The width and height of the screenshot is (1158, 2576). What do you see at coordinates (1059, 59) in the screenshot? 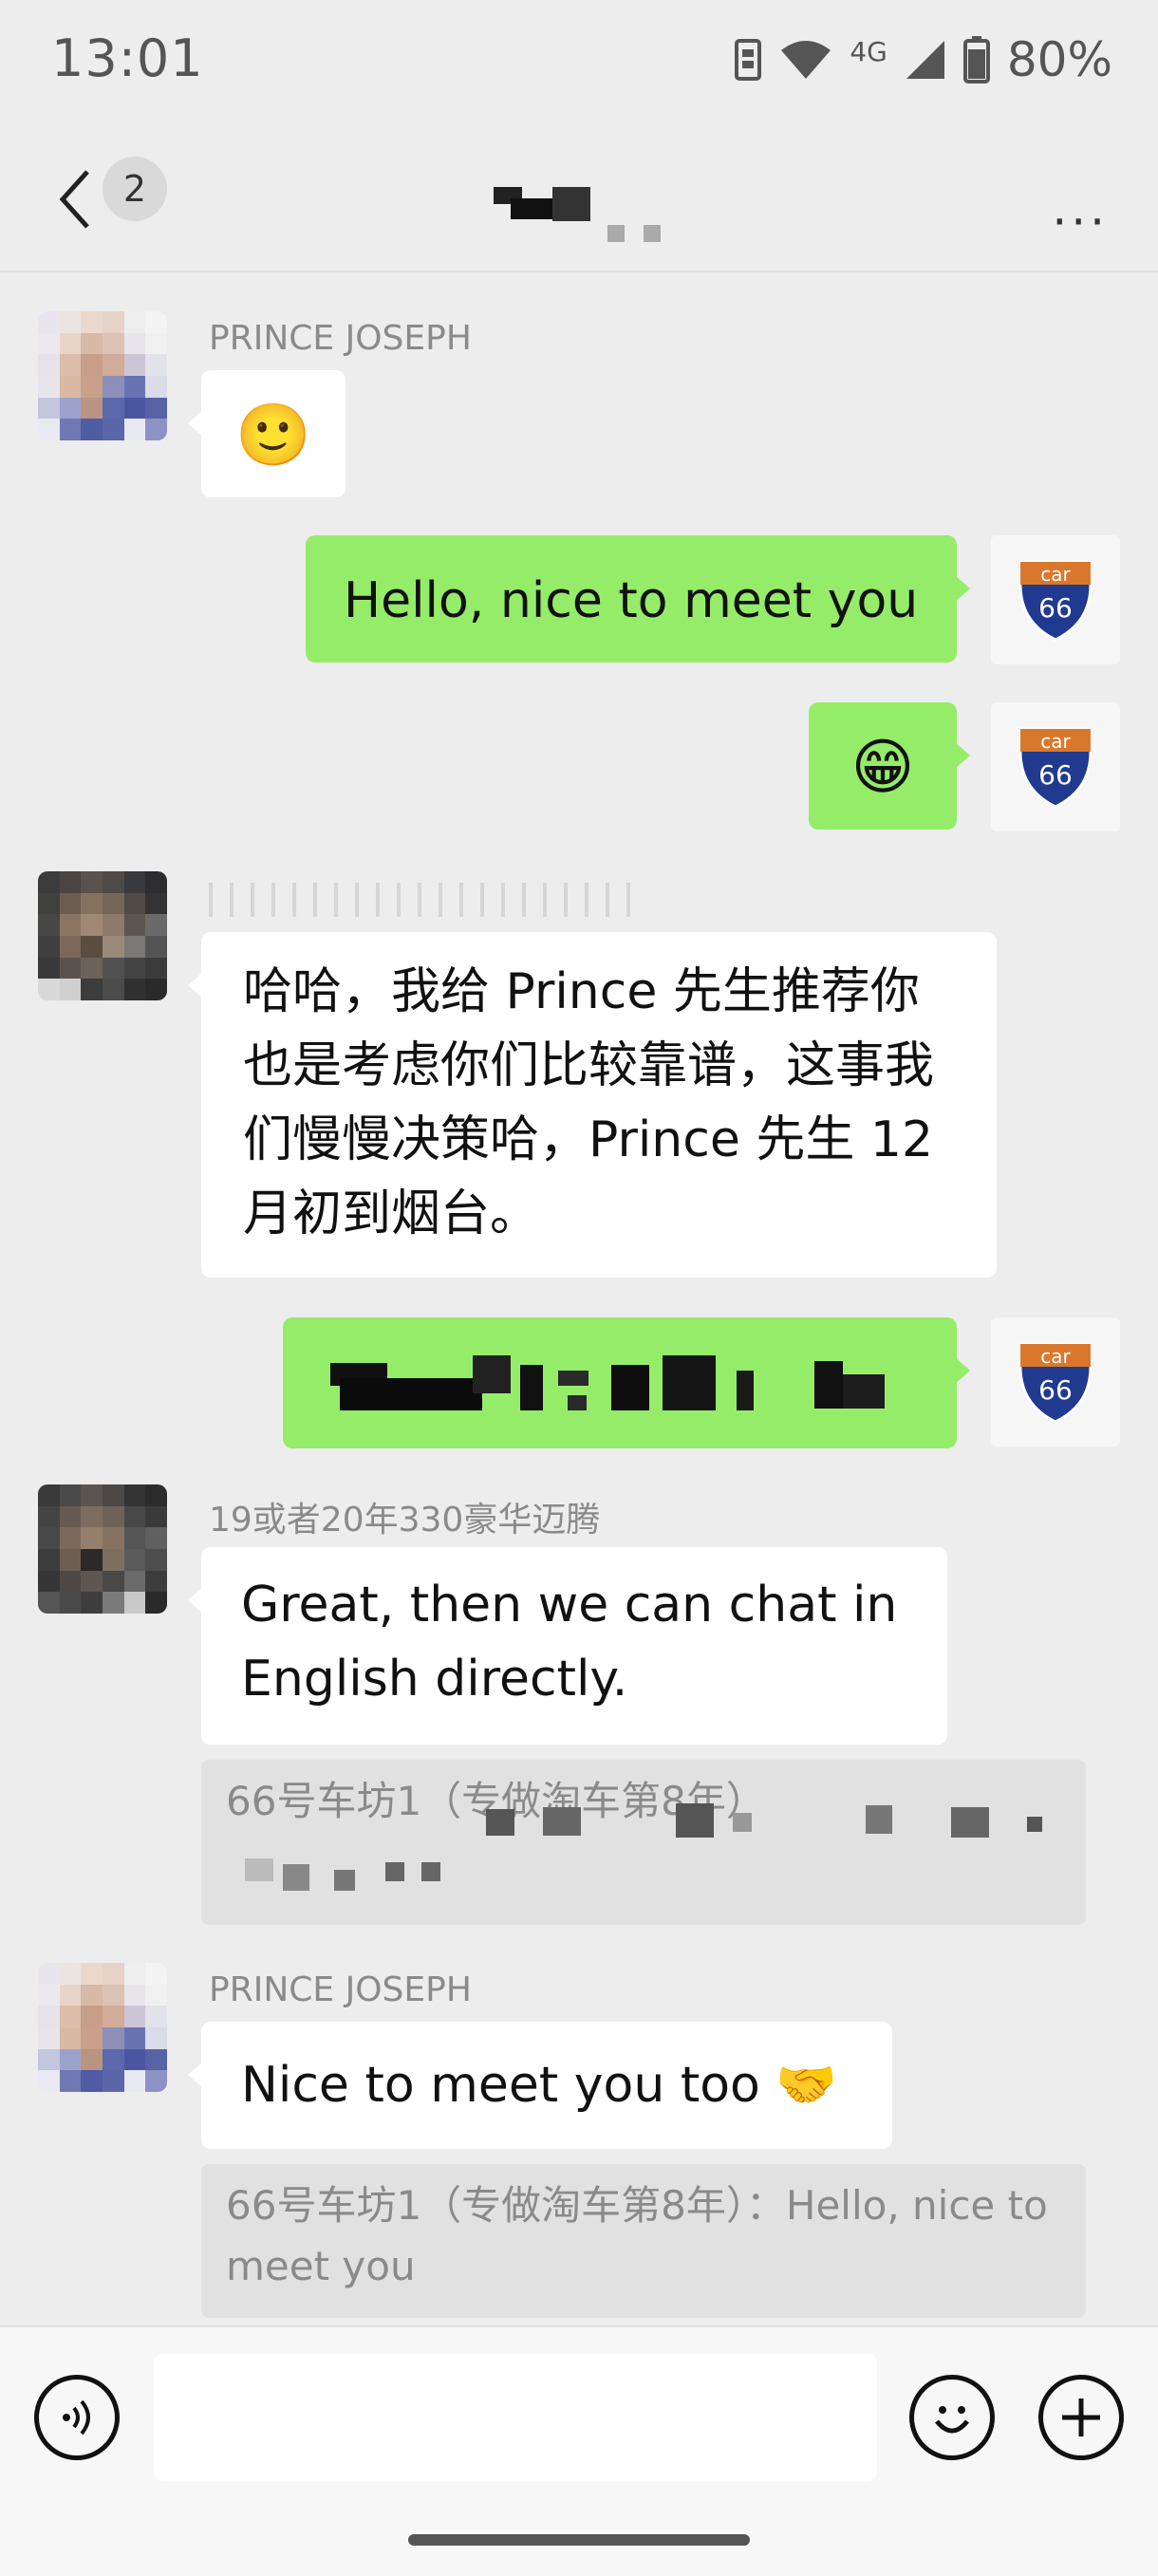
I see `battery-percent: 80%` at bounding box center [1059, 59].